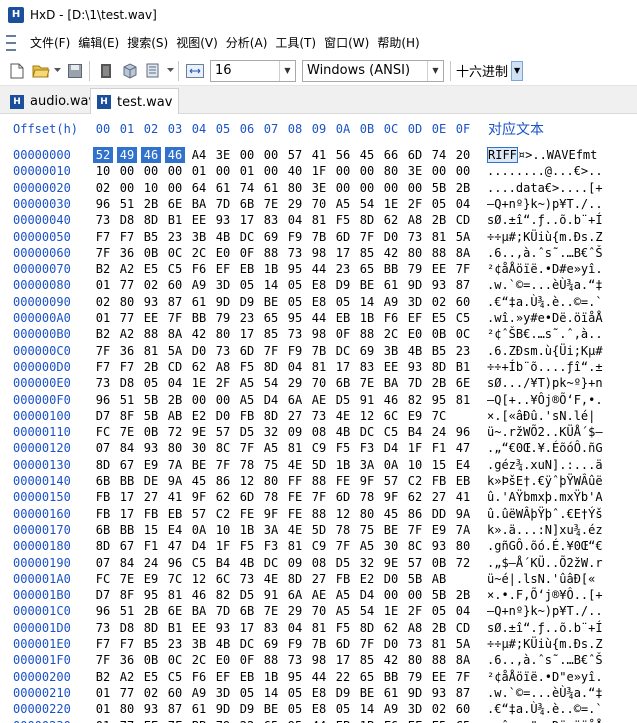 The height and width of the screenshot is (723, 637). I want to click on hex-byte: 14, so click(271, 693).